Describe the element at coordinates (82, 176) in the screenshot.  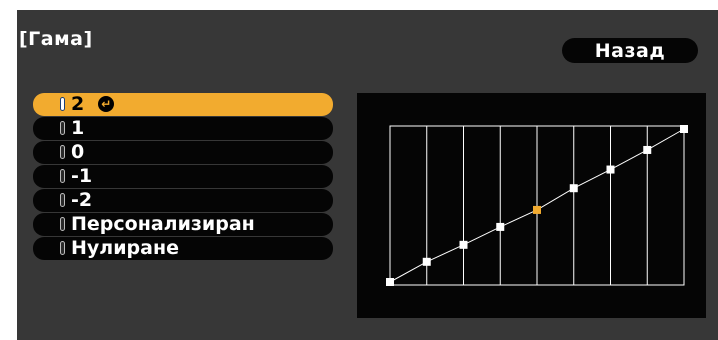
I see `option-label: -1` at that location.